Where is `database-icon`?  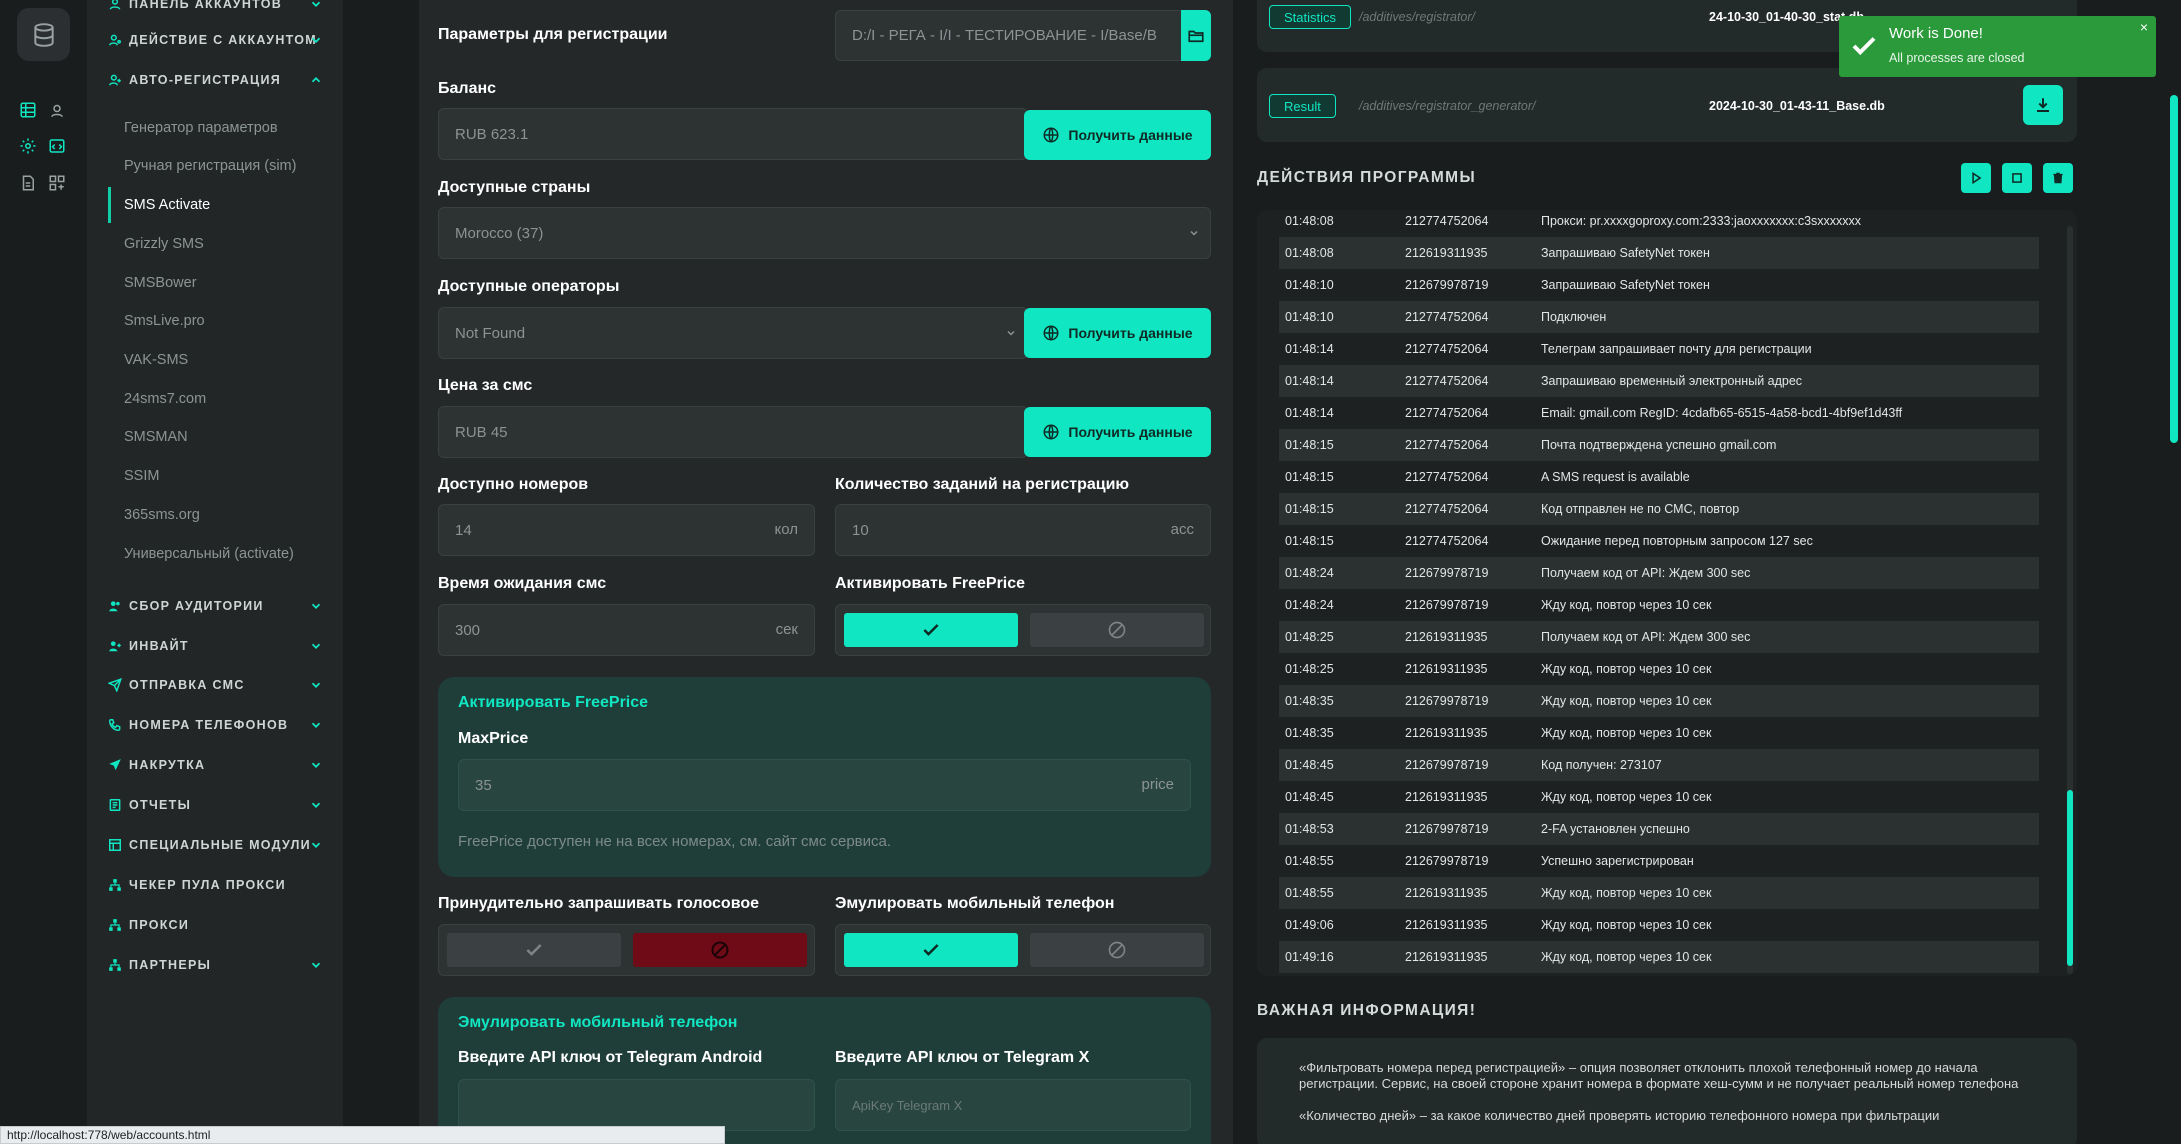
database-icon is located at coordinates (43, 34).